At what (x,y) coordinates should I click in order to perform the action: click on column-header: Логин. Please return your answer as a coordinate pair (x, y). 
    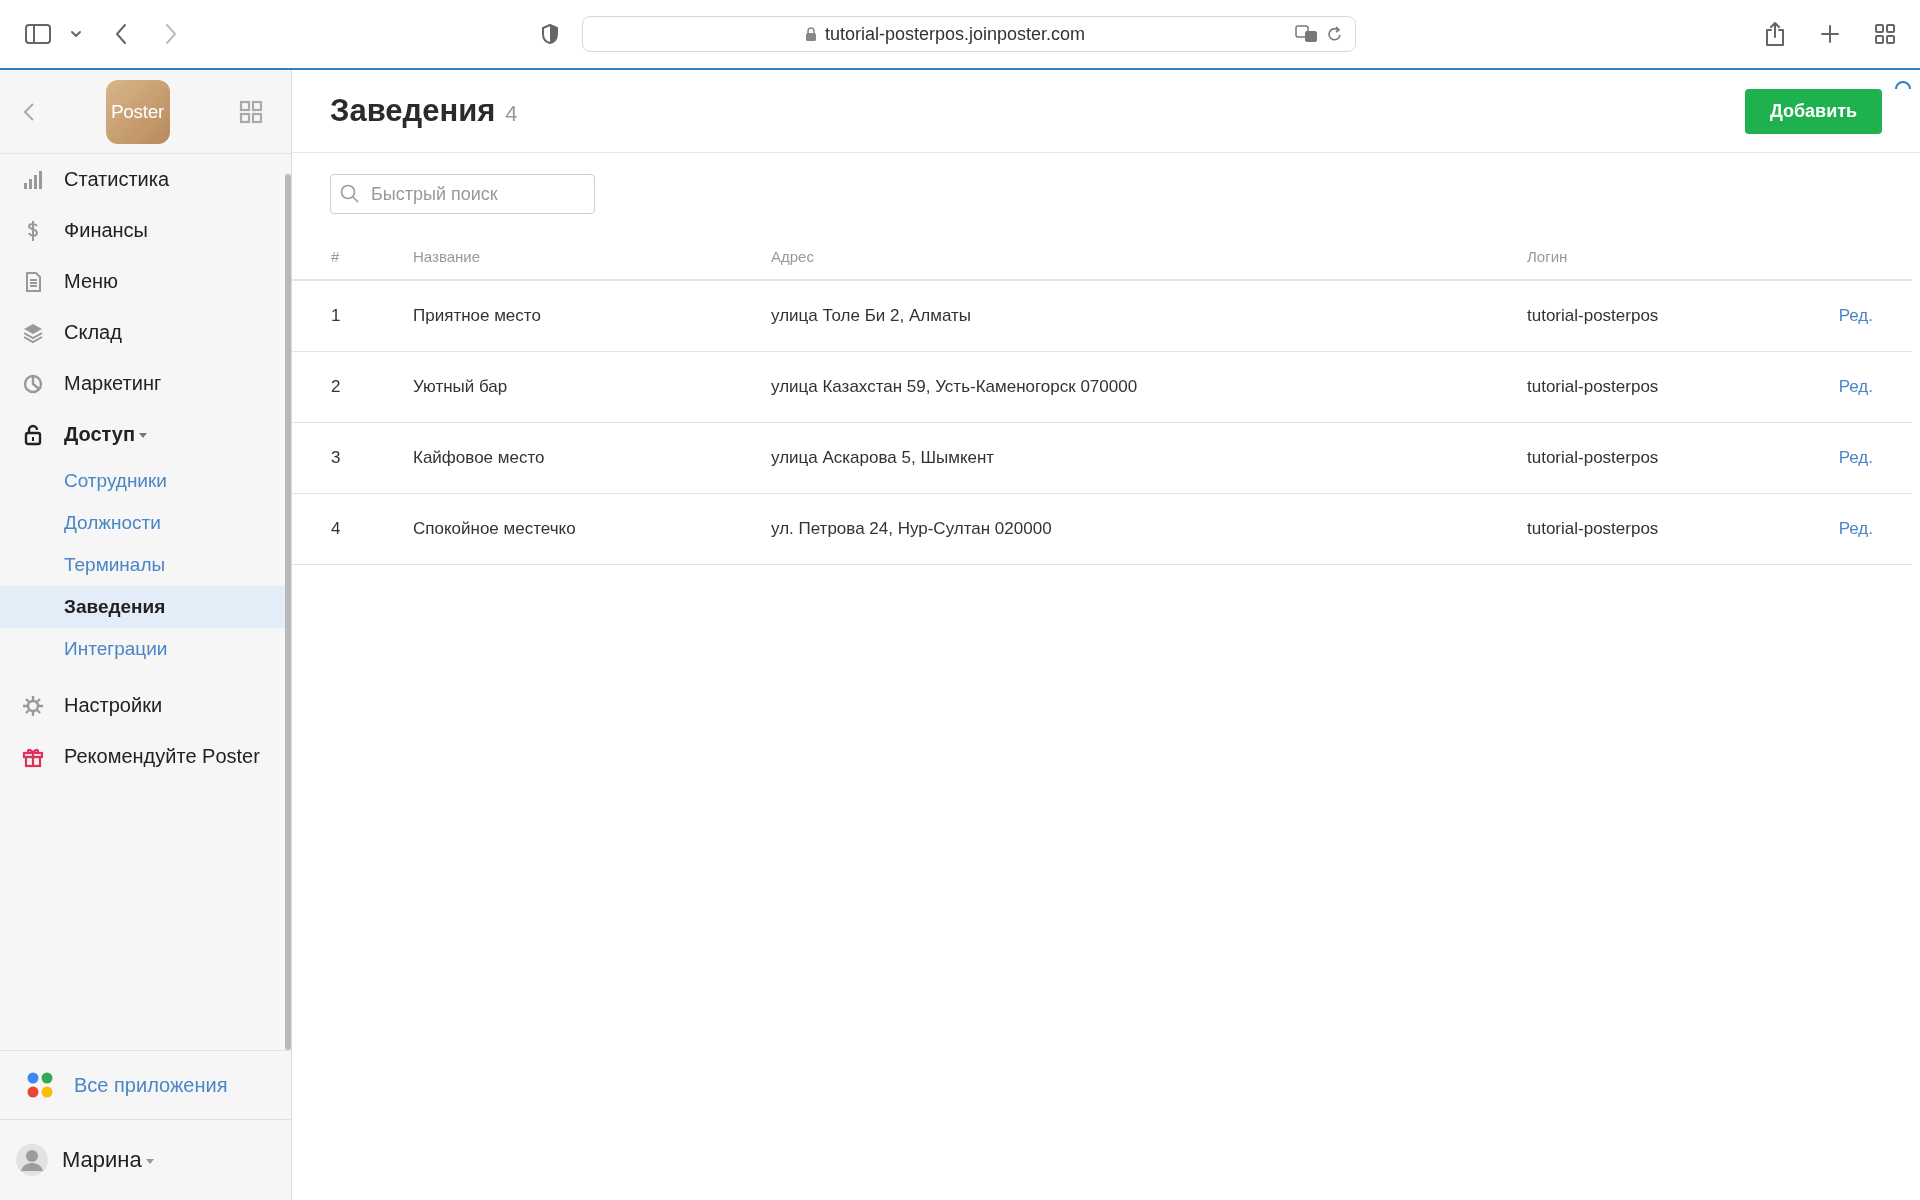
    Looking at the image, I should click on (1547, 256).